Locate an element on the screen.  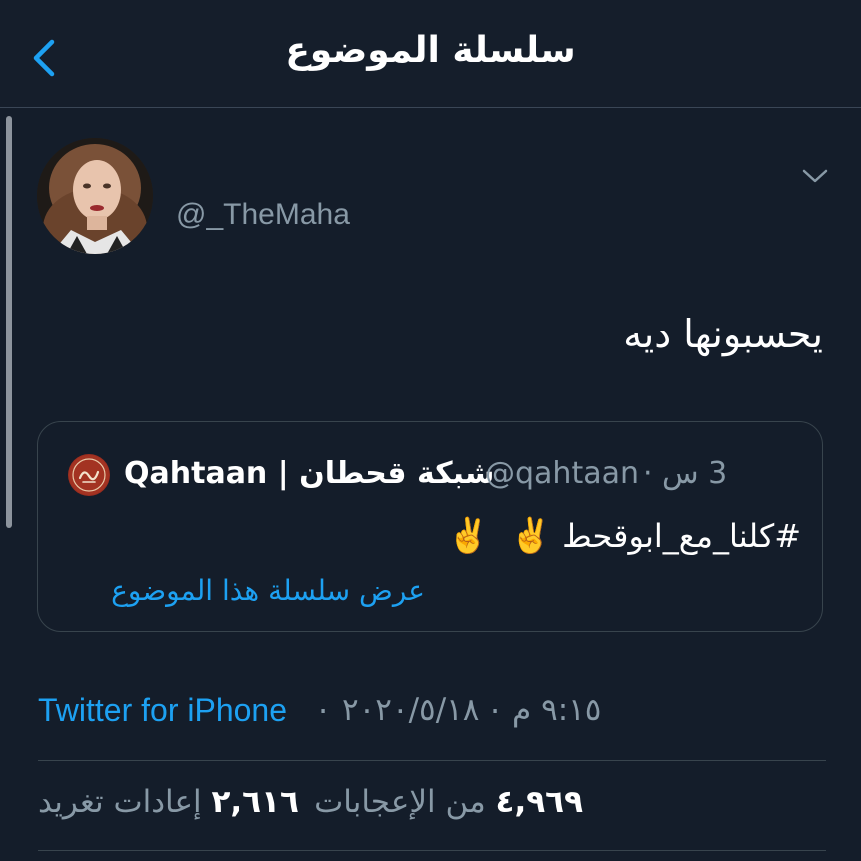
hashtag-link: #كلنا_مع_ابوقحط is located at coordinates (681, 536).